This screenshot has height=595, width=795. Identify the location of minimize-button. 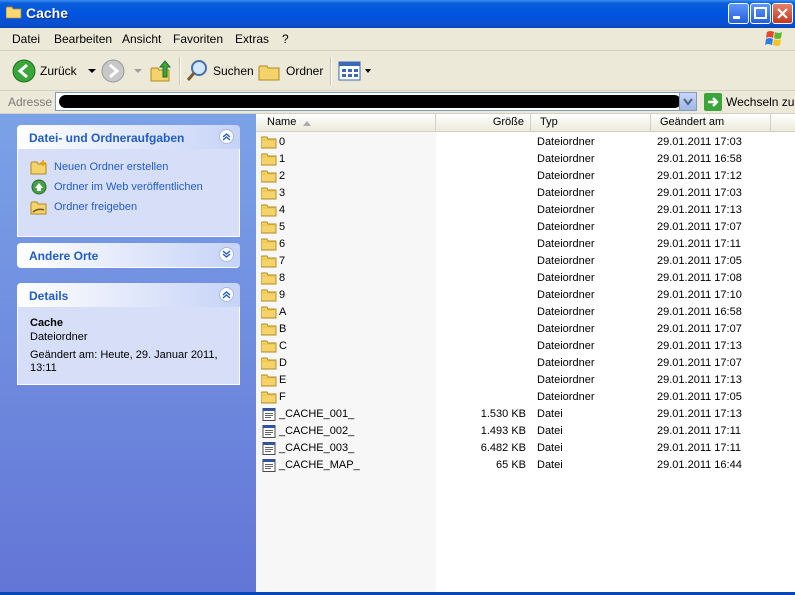
(738, 13).